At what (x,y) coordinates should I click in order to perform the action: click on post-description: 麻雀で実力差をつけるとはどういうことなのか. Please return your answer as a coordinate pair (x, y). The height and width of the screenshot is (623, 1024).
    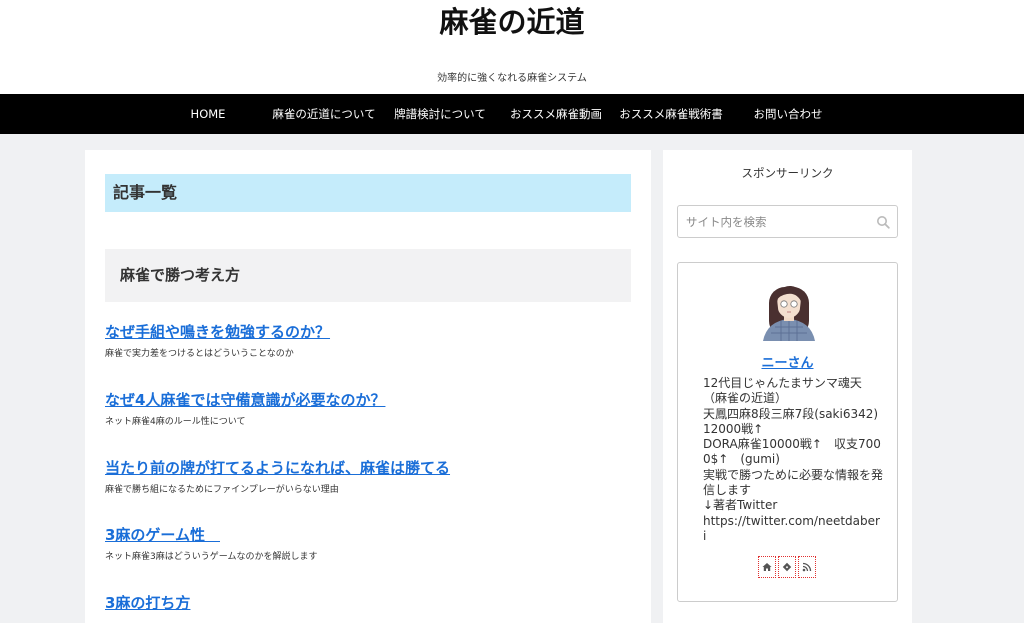
    Looking at the image, I should click on (199, 354).